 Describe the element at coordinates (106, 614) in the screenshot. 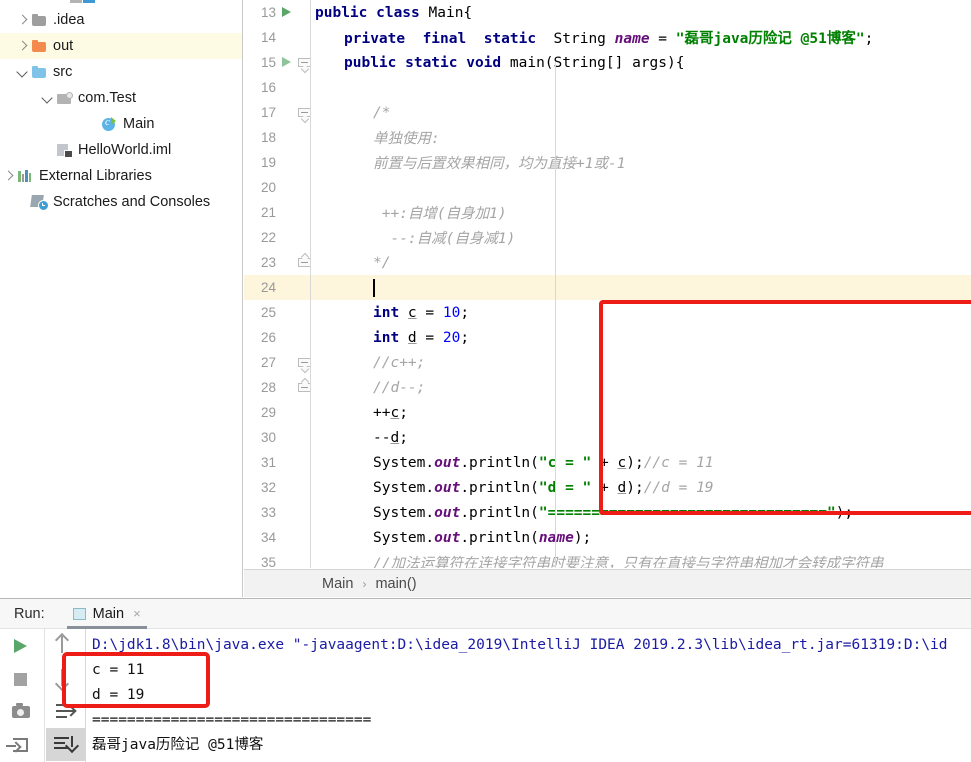

I see `run-tab-main: Main ×` at that location.